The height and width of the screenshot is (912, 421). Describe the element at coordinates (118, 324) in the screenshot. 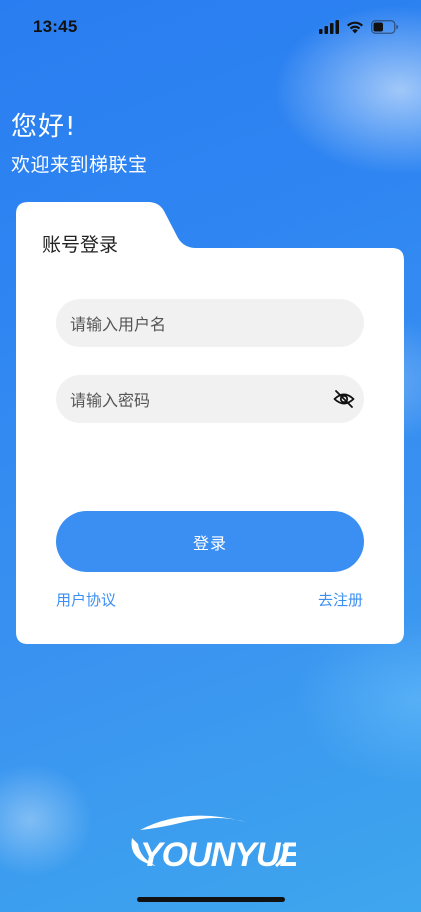

I see `username-placeholder: 请输入用户名` at that location.